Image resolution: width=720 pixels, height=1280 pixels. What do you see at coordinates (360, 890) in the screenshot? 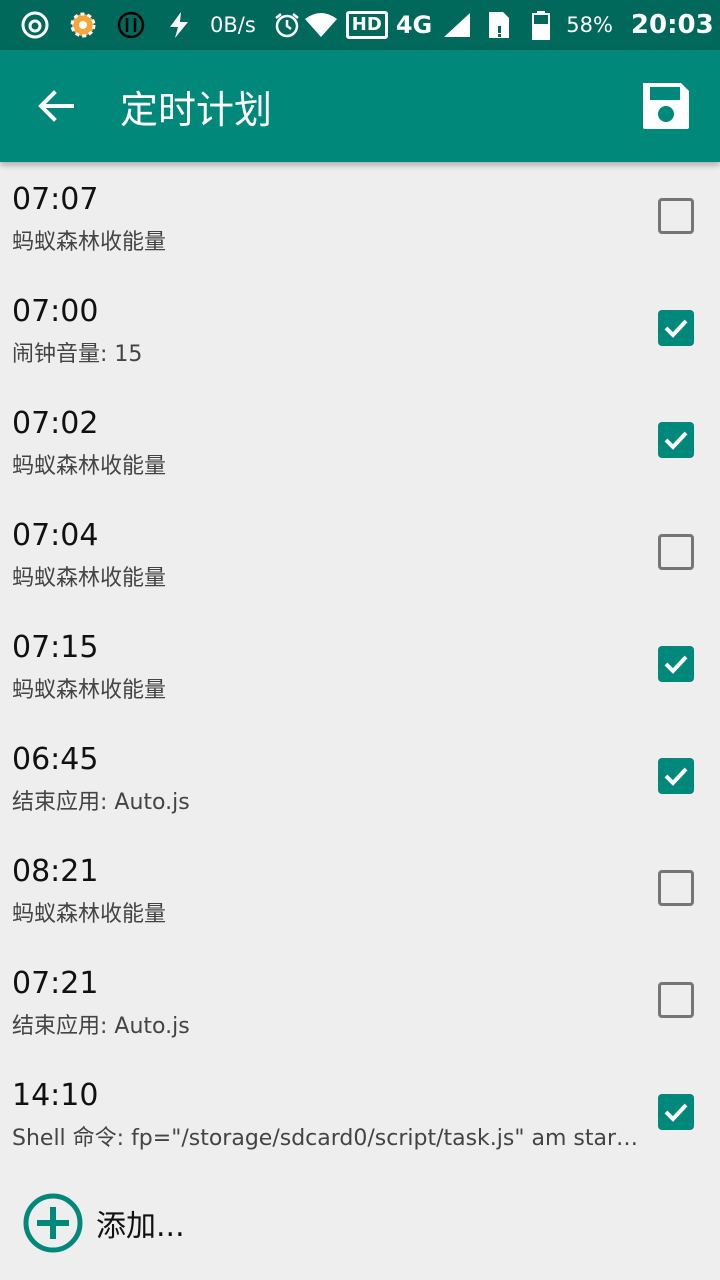
I see `schedule-item: 08:21 蚂蚁森林收能量` at bounding box center [360, 890].